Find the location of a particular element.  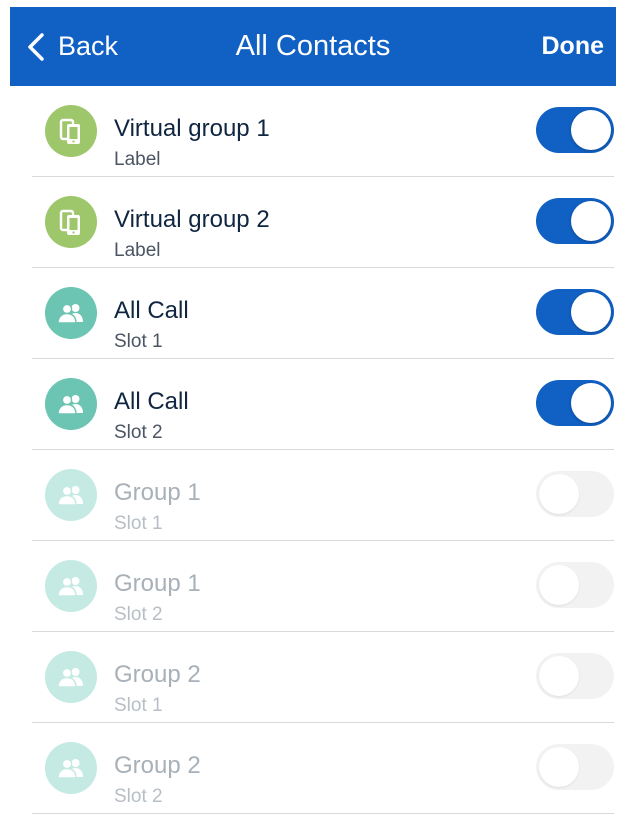

done-button: Done is located at coordinates (573, 46).